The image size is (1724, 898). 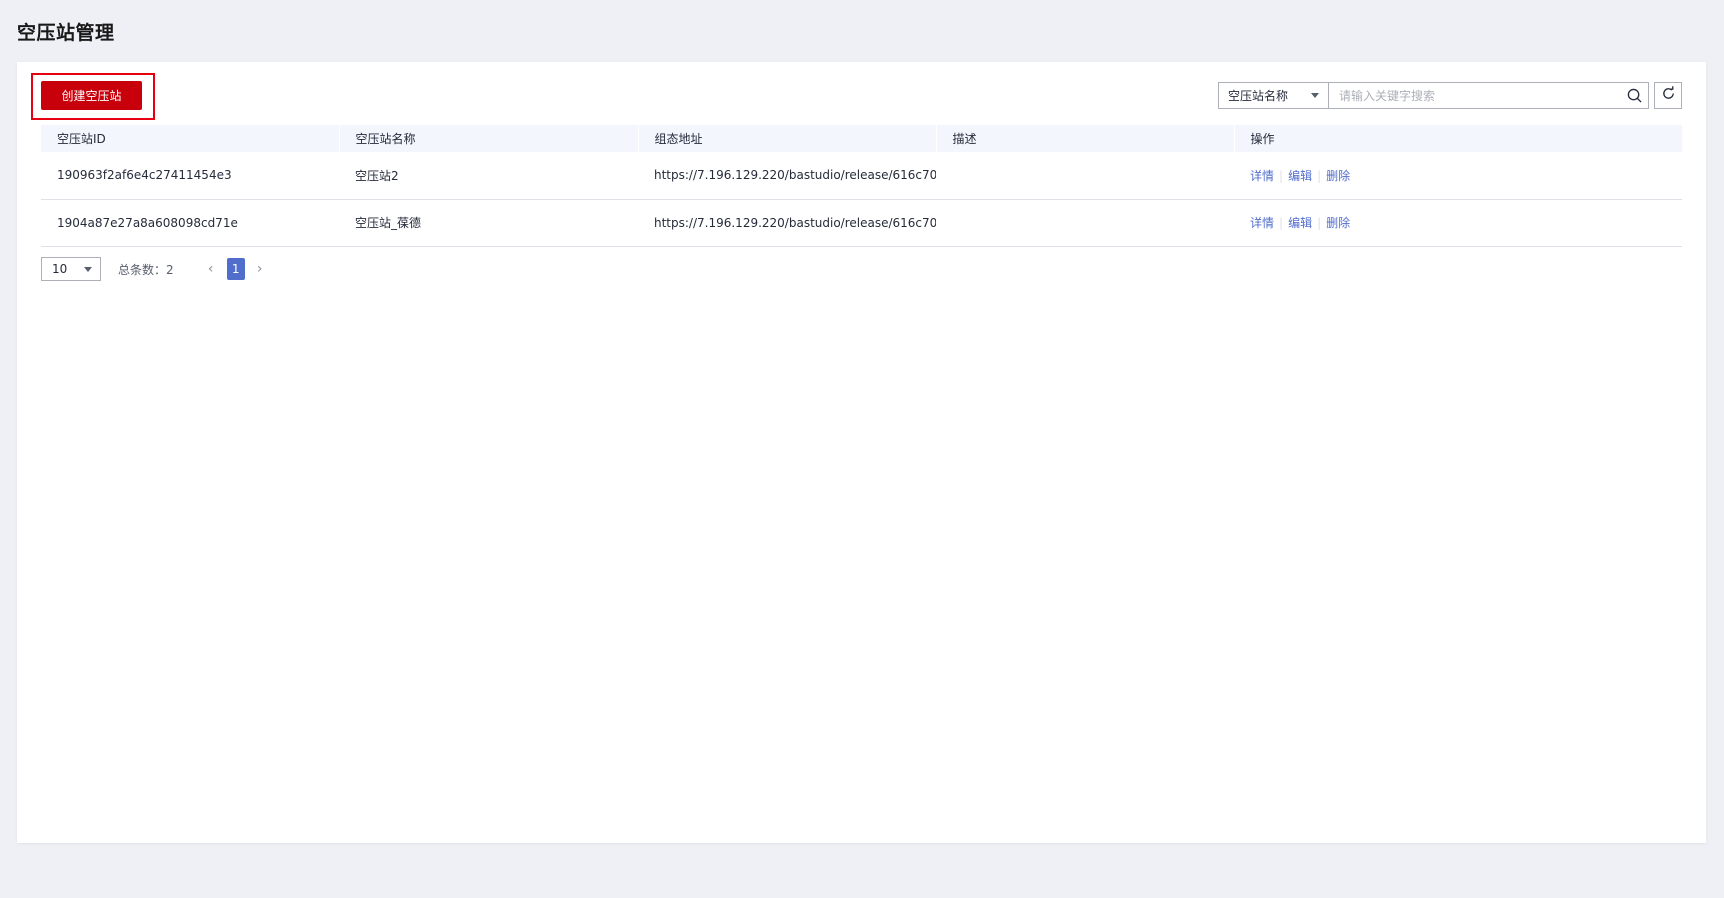 What do you see at coordinates (190, 176) in the screenshot?
I see `cell-station-id: 190963f2af6e4c27411454e3` at bounding box center [190, 176].